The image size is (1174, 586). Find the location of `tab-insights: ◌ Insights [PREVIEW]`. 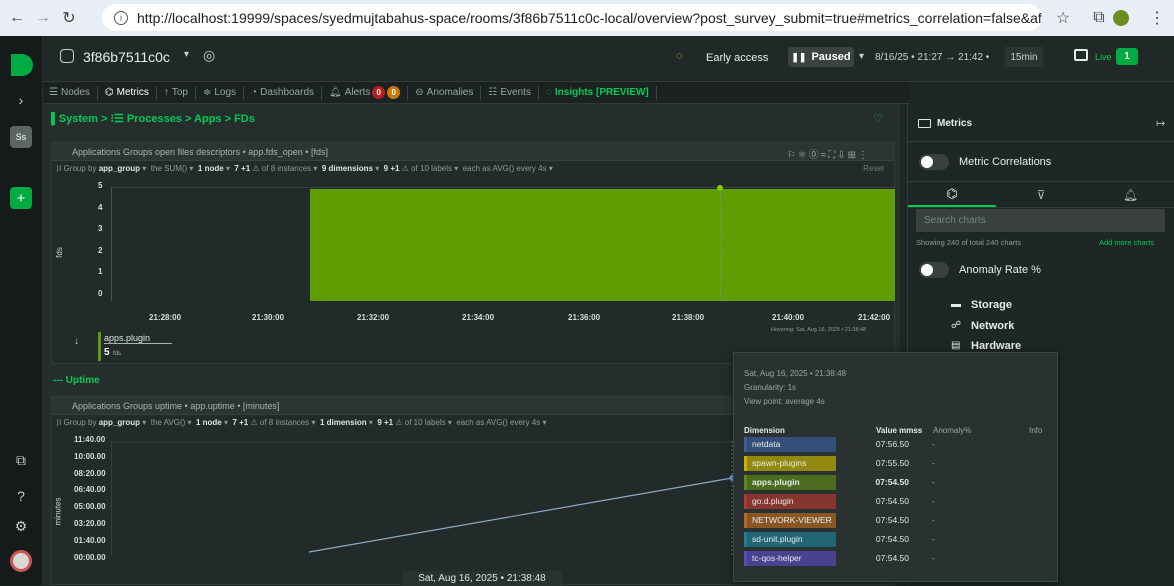

tab-insights: ◌ Insights [PREVIEW] is located at coordinates (597, 93).